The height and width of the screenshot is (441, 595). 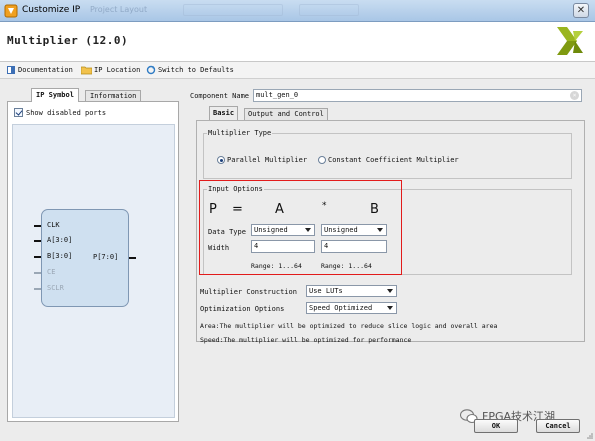 What do you see at coordinates (37, 289) in the screenshot?
I see `pin-line-sclr` at bounding box center [37, 289].